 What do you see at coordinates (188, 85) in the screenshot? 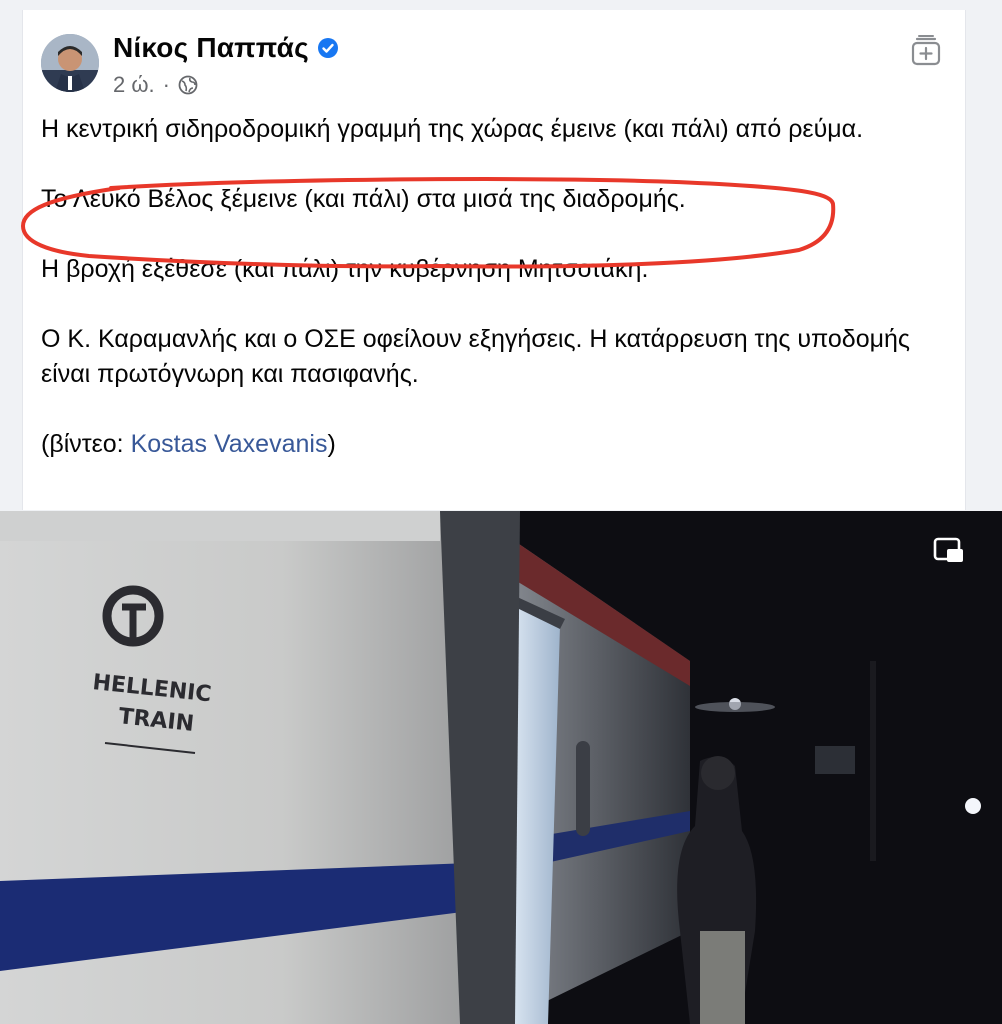
I see `globe-icon` at bounding box center [188, 85].